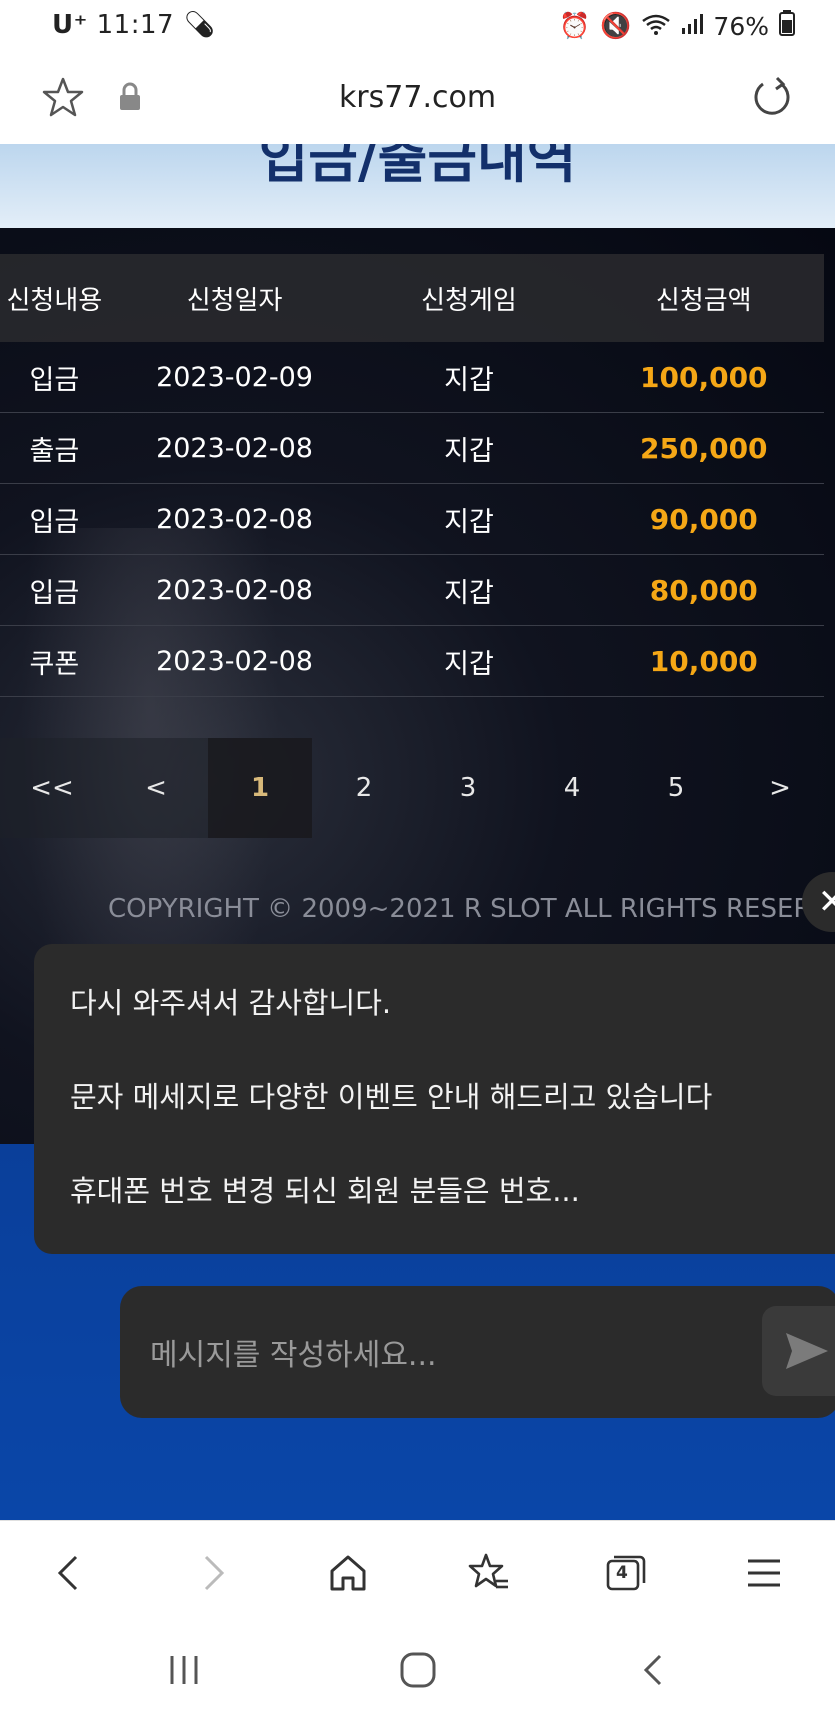  I want to click on chat-message-line: 문자 메세지로 다양한 이벤트 안내 해드리고 있습니다, so click(391, 1097).